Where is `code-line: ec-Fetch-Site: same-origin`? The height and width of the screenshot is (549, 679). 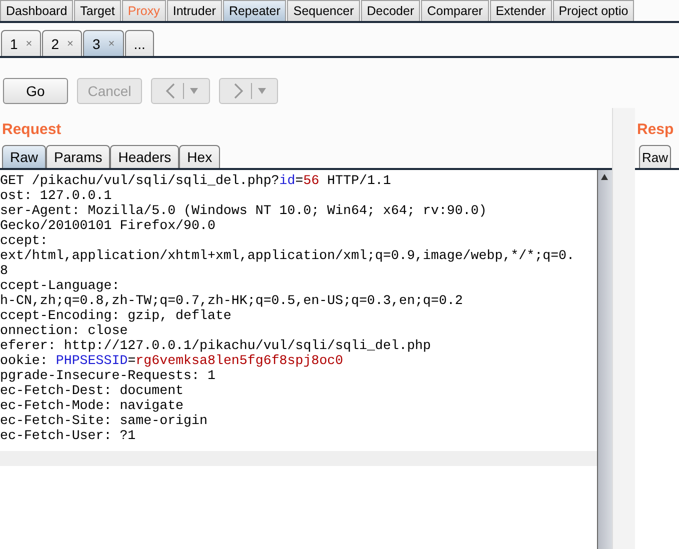
code-line: ec-Fetch-Site: same-origin is located at coordinates (104, 420).